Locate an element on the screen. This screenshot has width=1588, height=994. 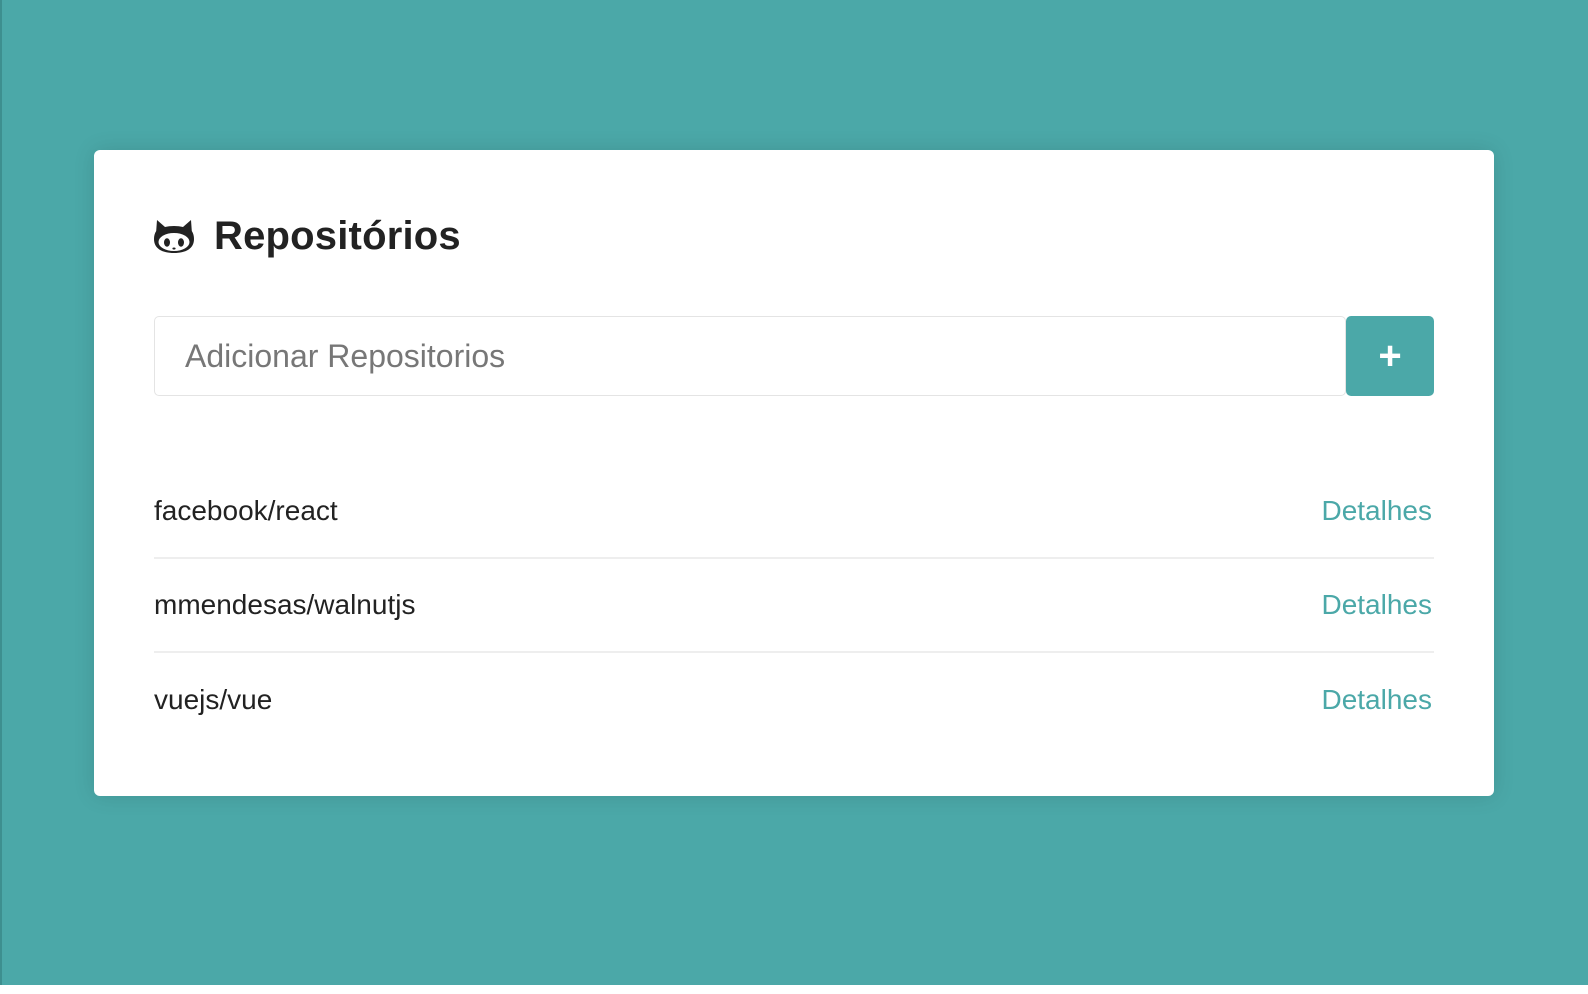
list-item: vuejs/vue Detalhes is located at coordinates (794, 700).